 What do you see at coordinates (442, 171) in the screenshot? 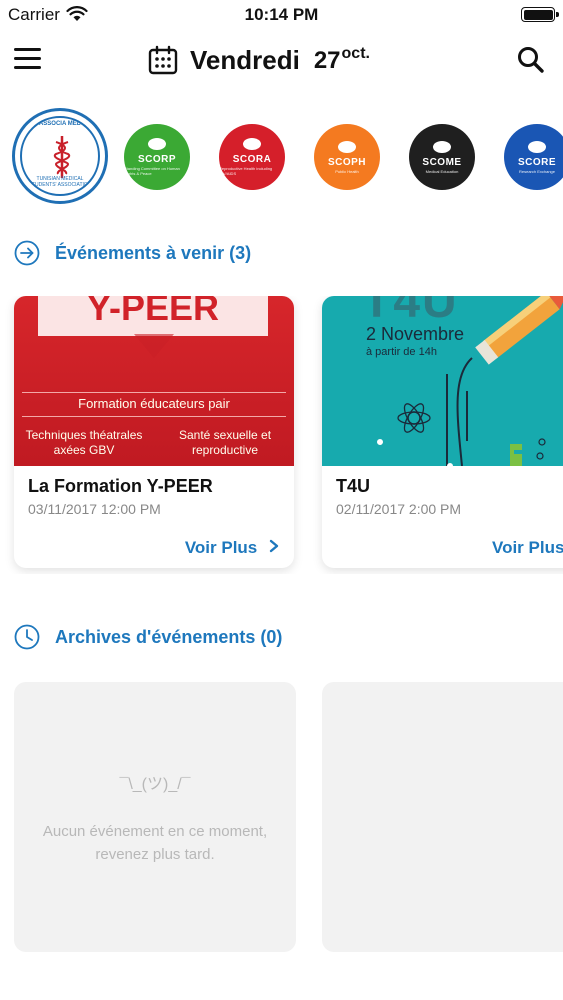
I see `committee-subtitle: Medical Education` at bounding box center [442, 171].